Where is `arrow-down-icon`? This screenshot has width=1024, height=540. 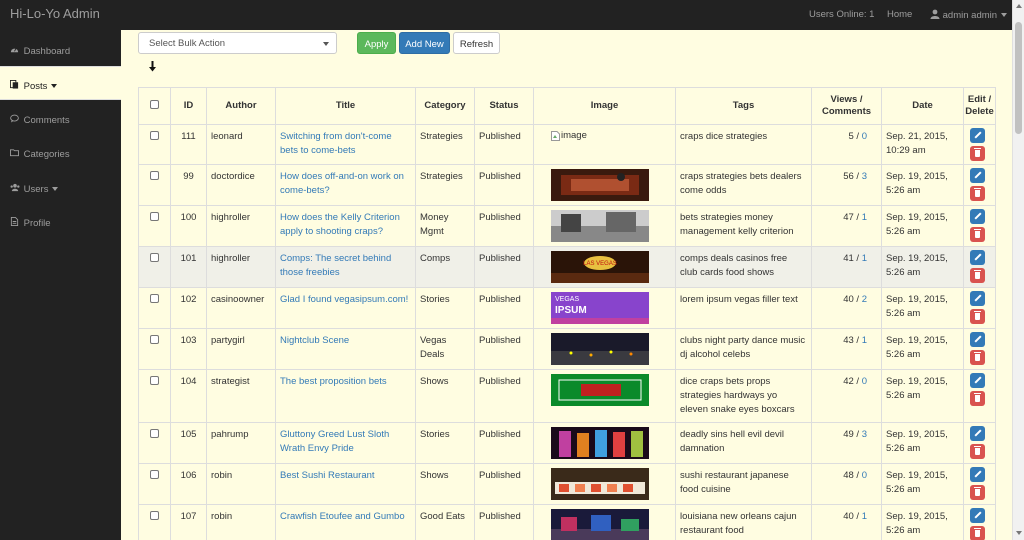
arrow-down-icon is located at coordinates (152, 66).